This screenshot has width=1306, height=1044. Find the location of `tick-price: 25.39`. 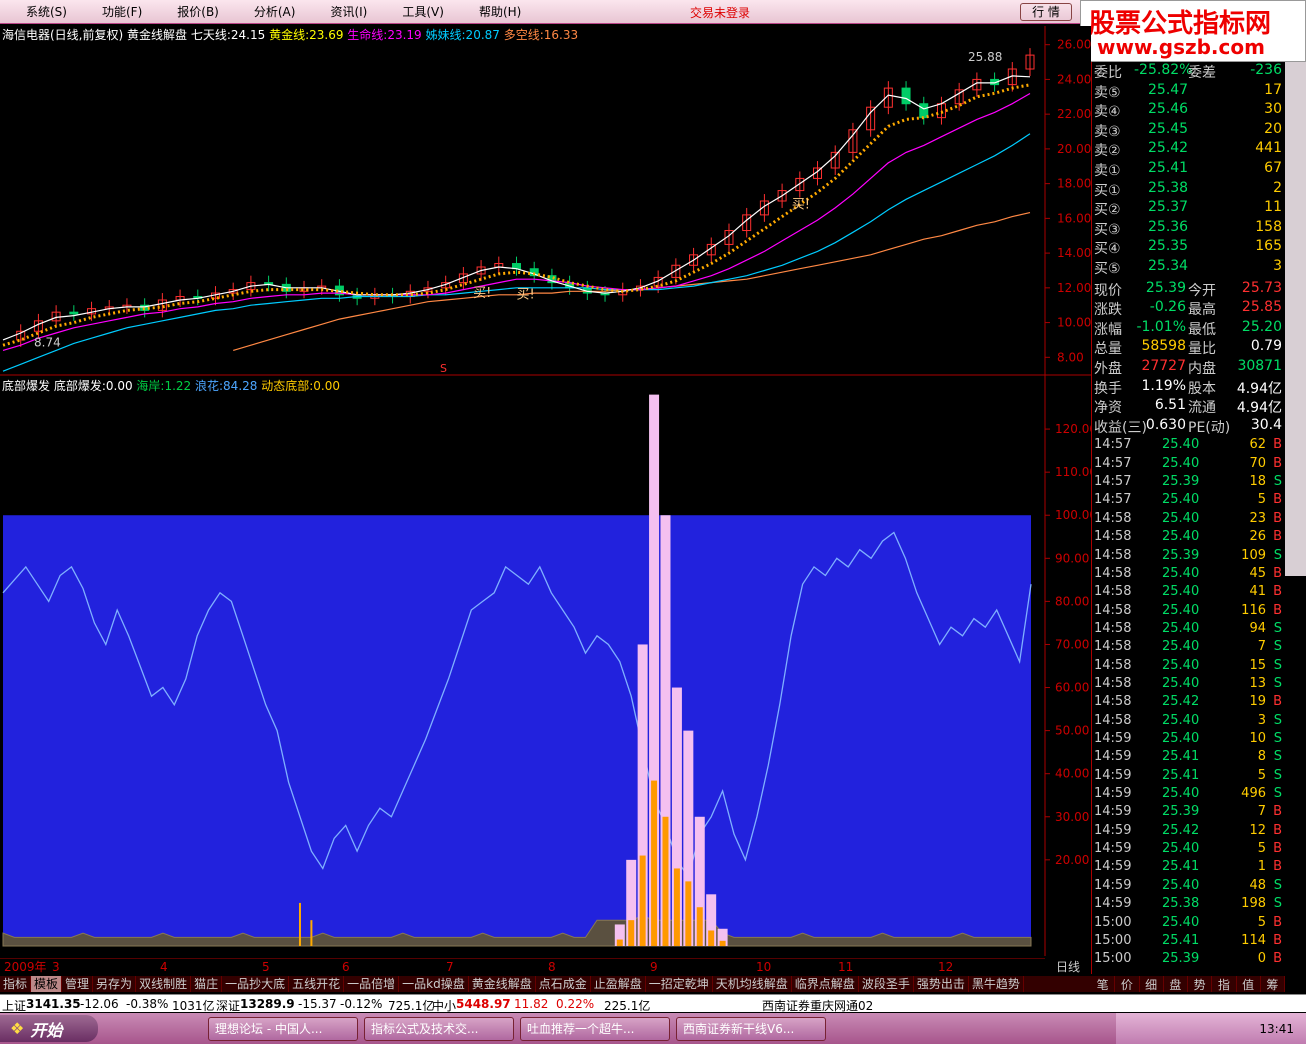

tick-price: 25.39 is located at coordinates (1181, 812).